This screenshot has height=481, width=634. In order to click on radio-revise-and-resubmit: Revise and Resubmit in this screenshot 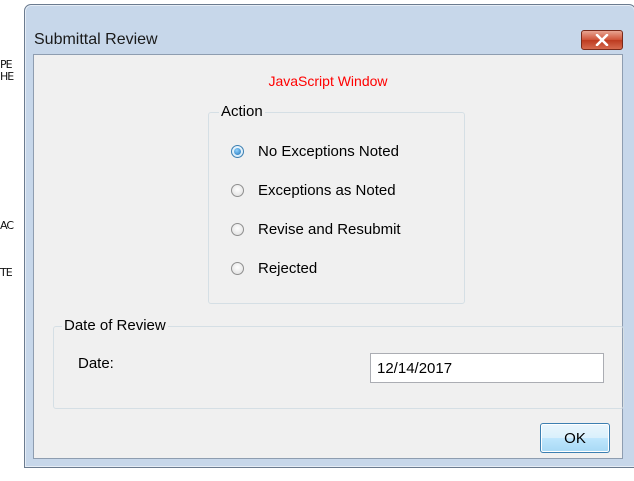, I will do `click(316, 229)`.